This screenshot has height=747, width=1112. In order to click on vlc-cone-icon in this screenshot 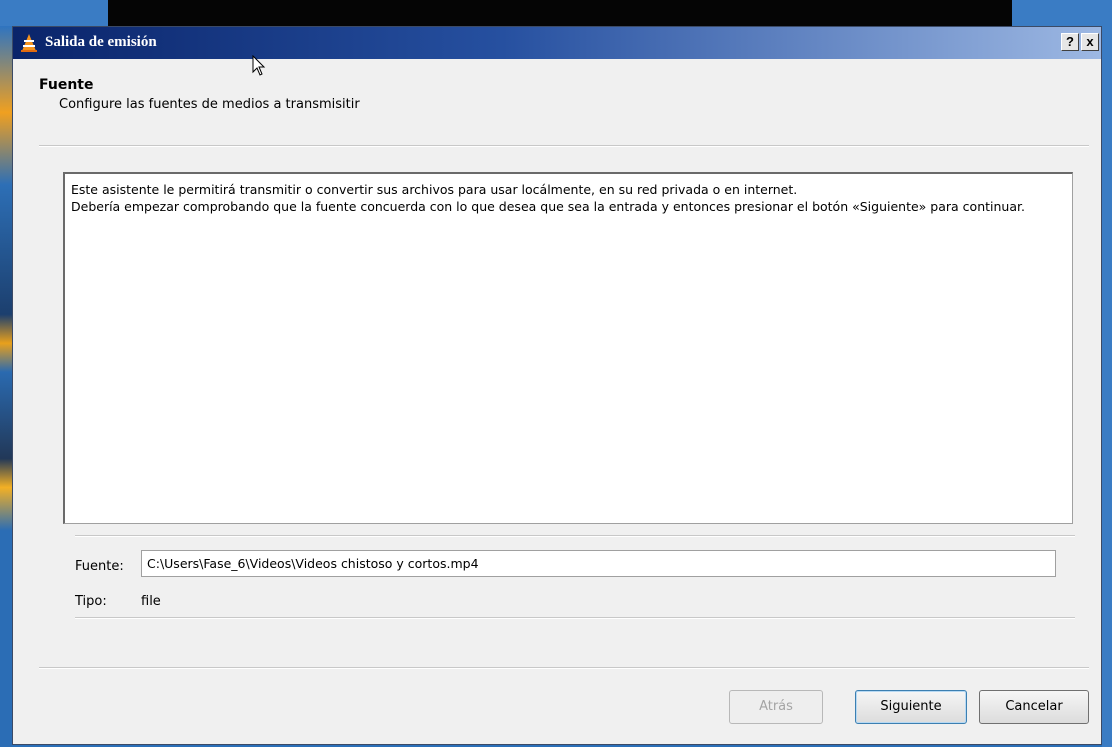, I will do `click(29, 43)`.